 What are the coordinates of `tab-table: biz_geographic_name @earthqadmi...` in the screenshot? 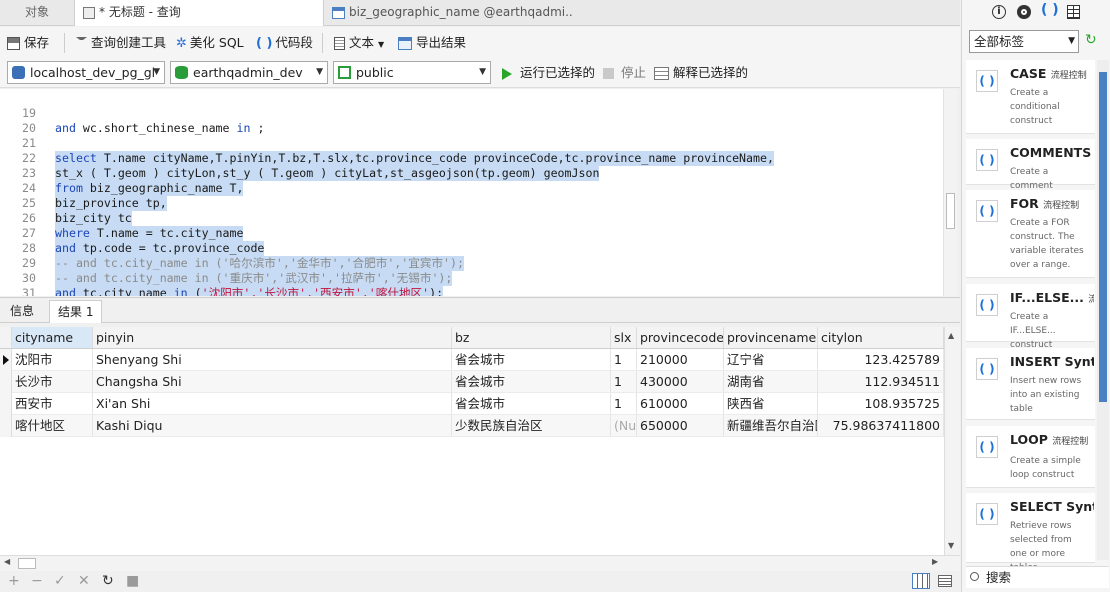 It's located at (449, 13).